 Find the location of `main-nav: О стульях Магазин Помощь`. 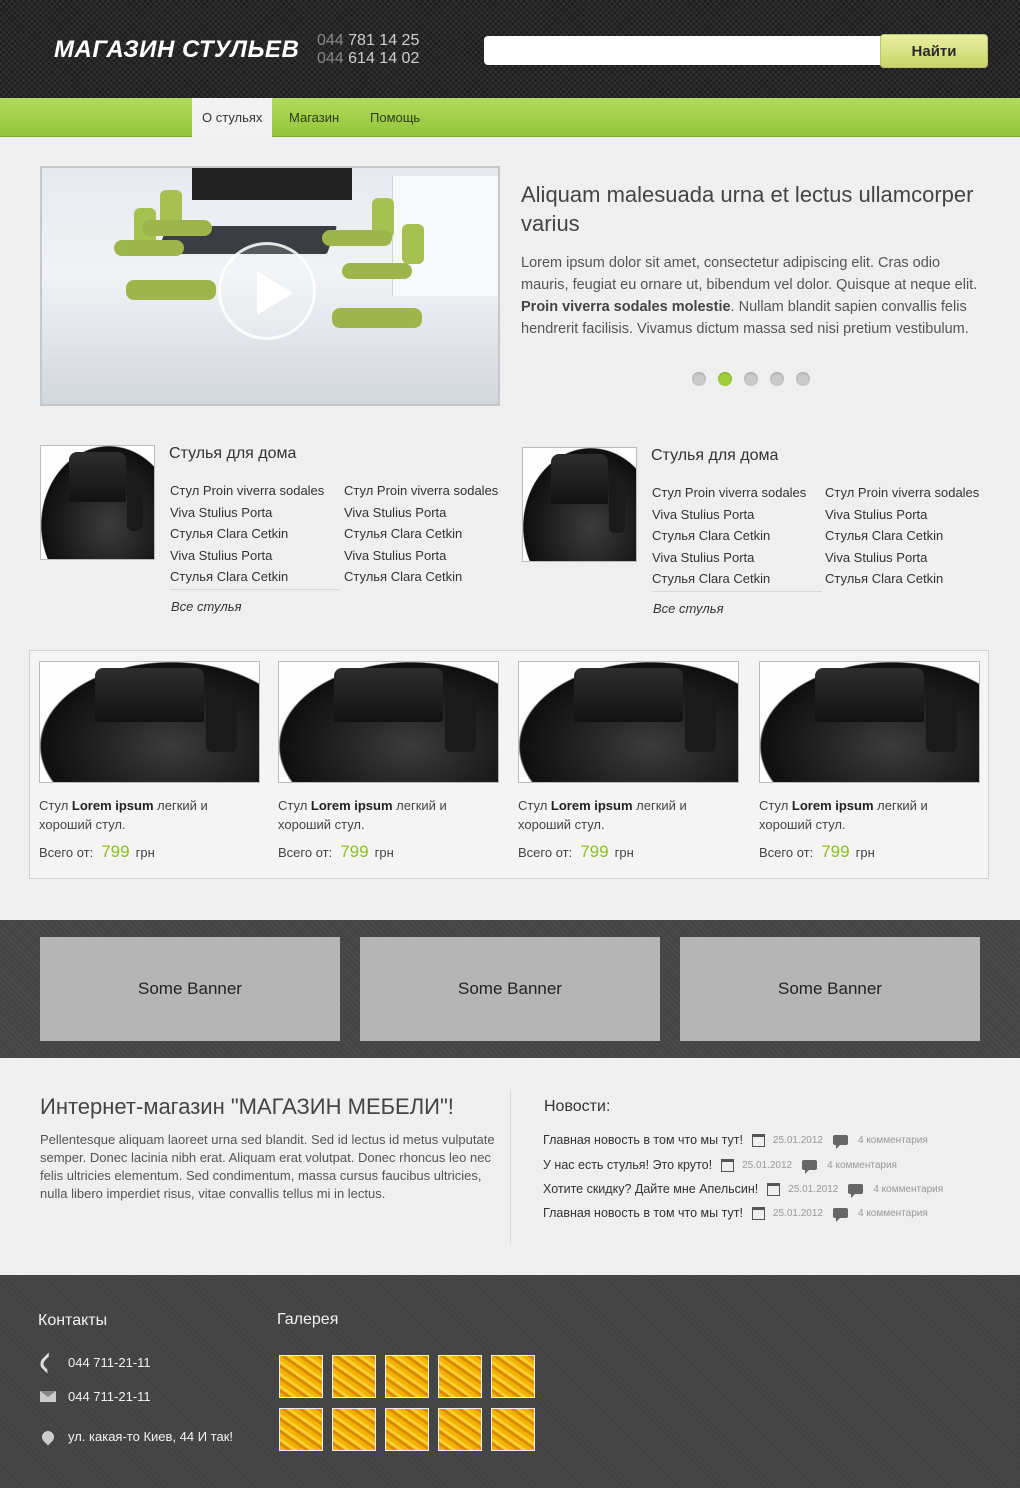

main-nav: О стульях Магазин Помощь is located at coordinates (510, 117).